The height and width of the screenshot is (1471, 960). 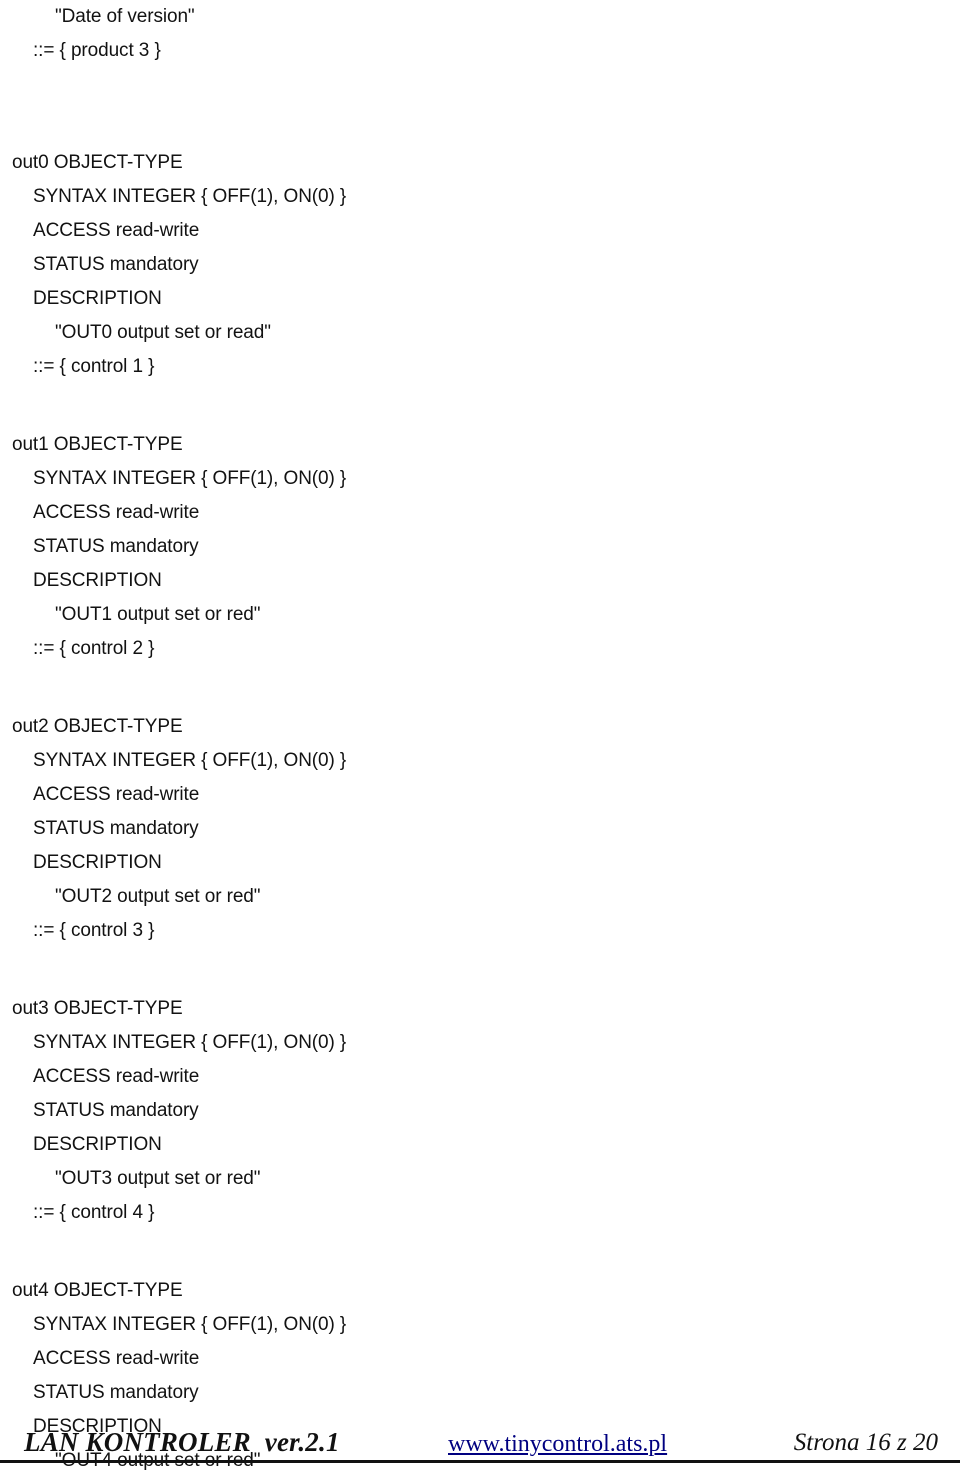 I want to click on footer-website-link: www.tinycontrol.ats.pl, so click(x=557, y=1444).